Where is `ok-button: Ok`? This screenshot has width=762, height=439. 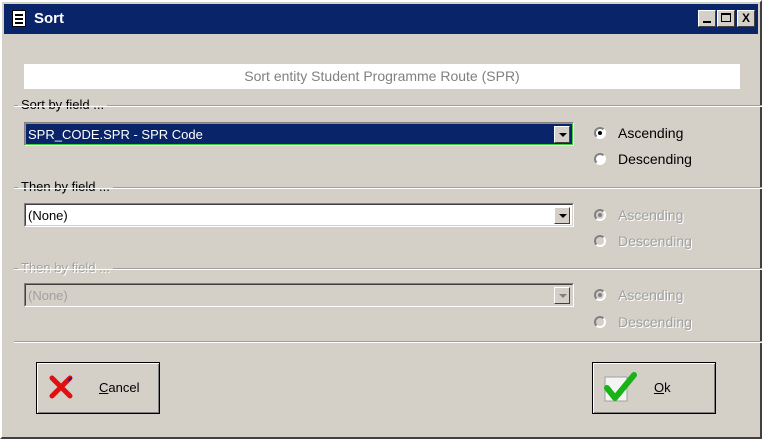
ok-button: Ok is located at coordinates (654, 388).